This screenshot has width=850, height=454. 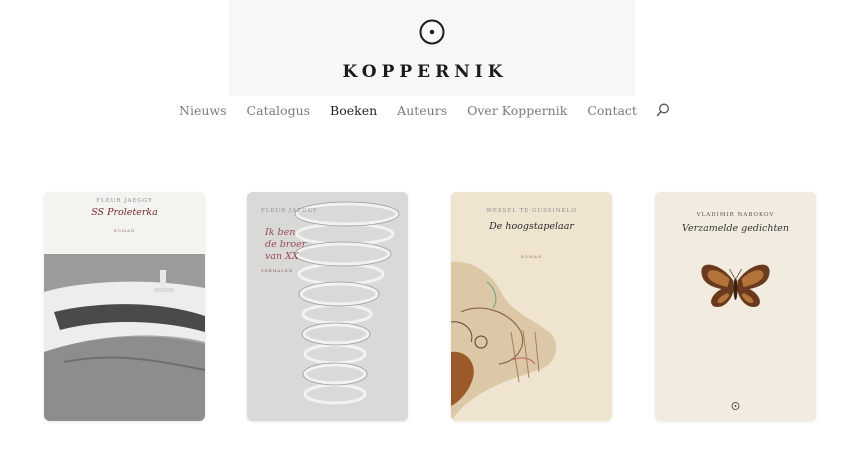 What do you see at coordinates (432, 32) in the screenshot?
I see `circle-dot-logo-icon` at bounding box center [432, 32].